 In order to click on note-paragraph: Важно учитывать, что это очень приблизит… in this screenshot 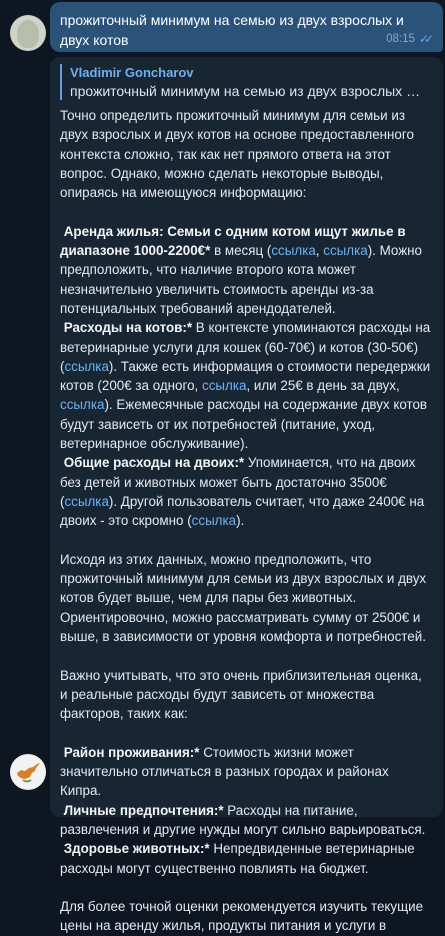, I will do `click(241, 694)`.